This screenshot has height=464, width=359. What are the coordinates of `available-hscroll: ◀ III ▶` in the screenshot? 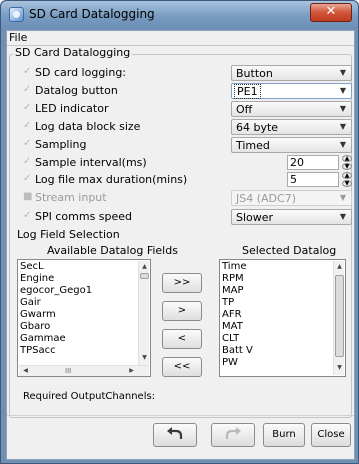 It's located at (84, 370).